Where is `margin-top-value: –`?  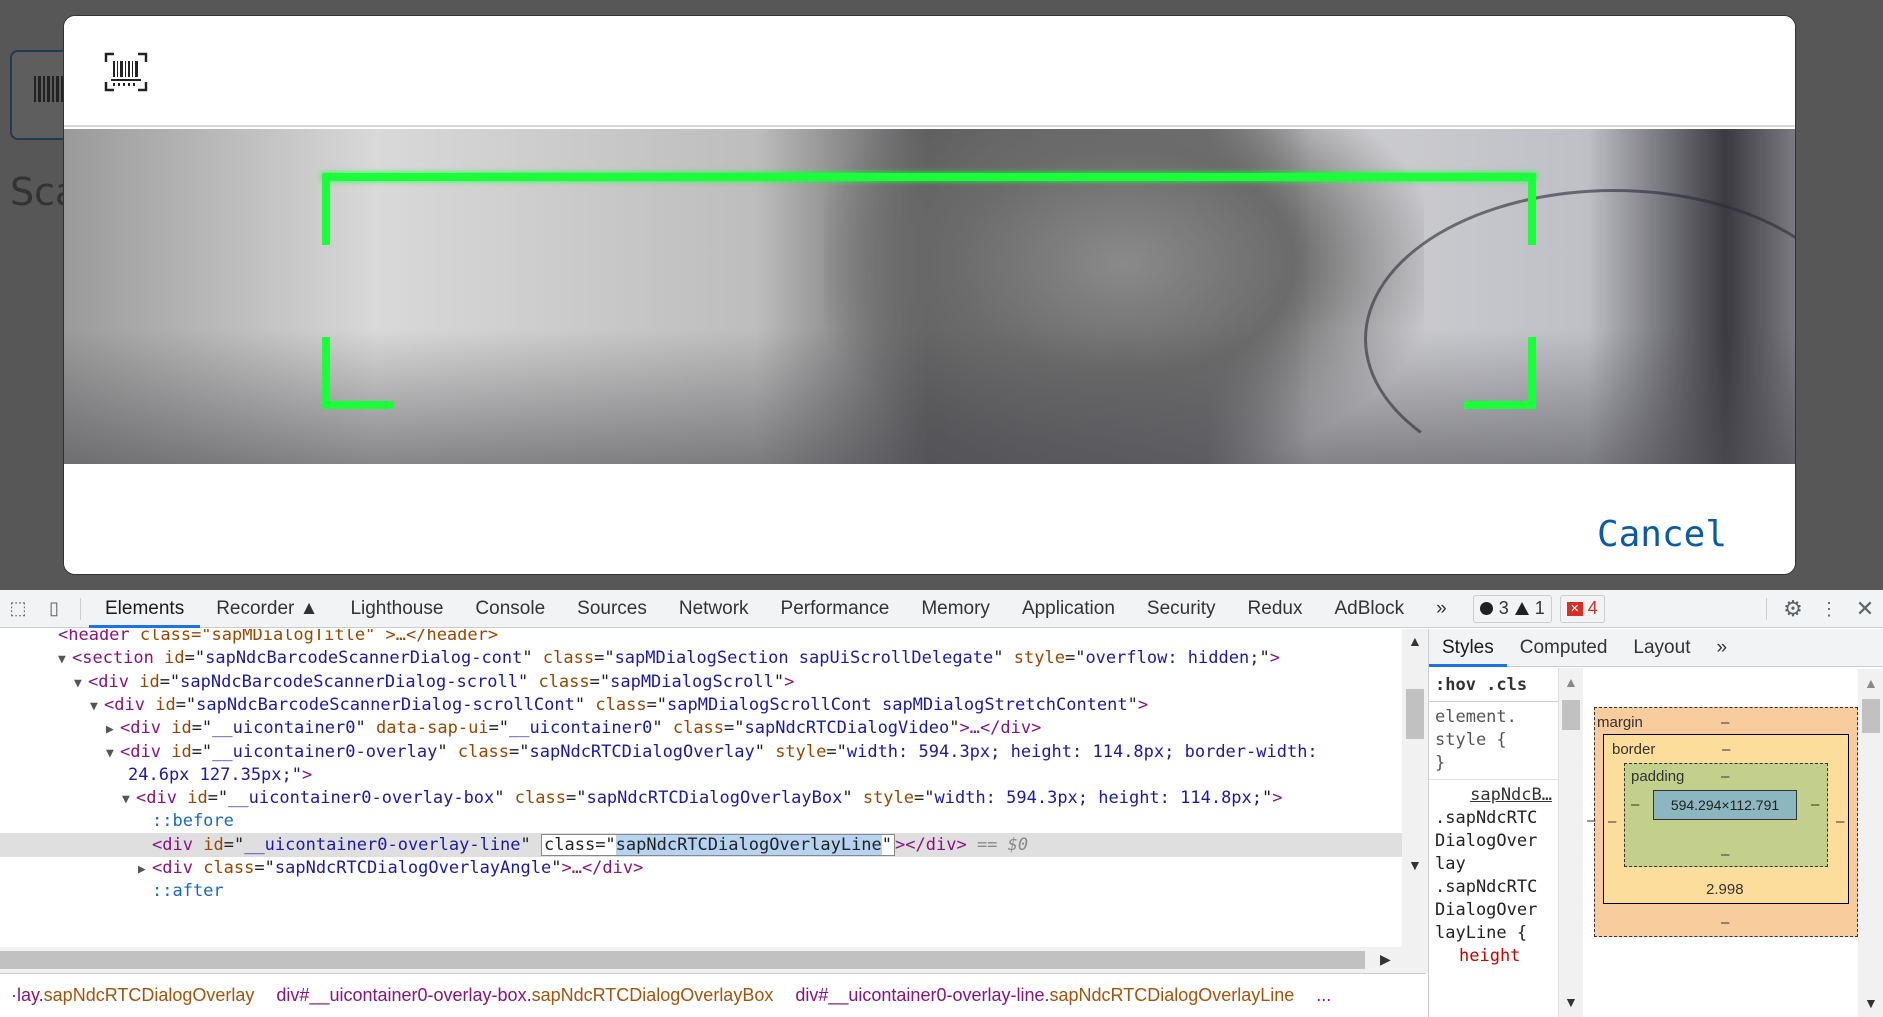 margin-top-value: – is located at coordinates (1725, 722).